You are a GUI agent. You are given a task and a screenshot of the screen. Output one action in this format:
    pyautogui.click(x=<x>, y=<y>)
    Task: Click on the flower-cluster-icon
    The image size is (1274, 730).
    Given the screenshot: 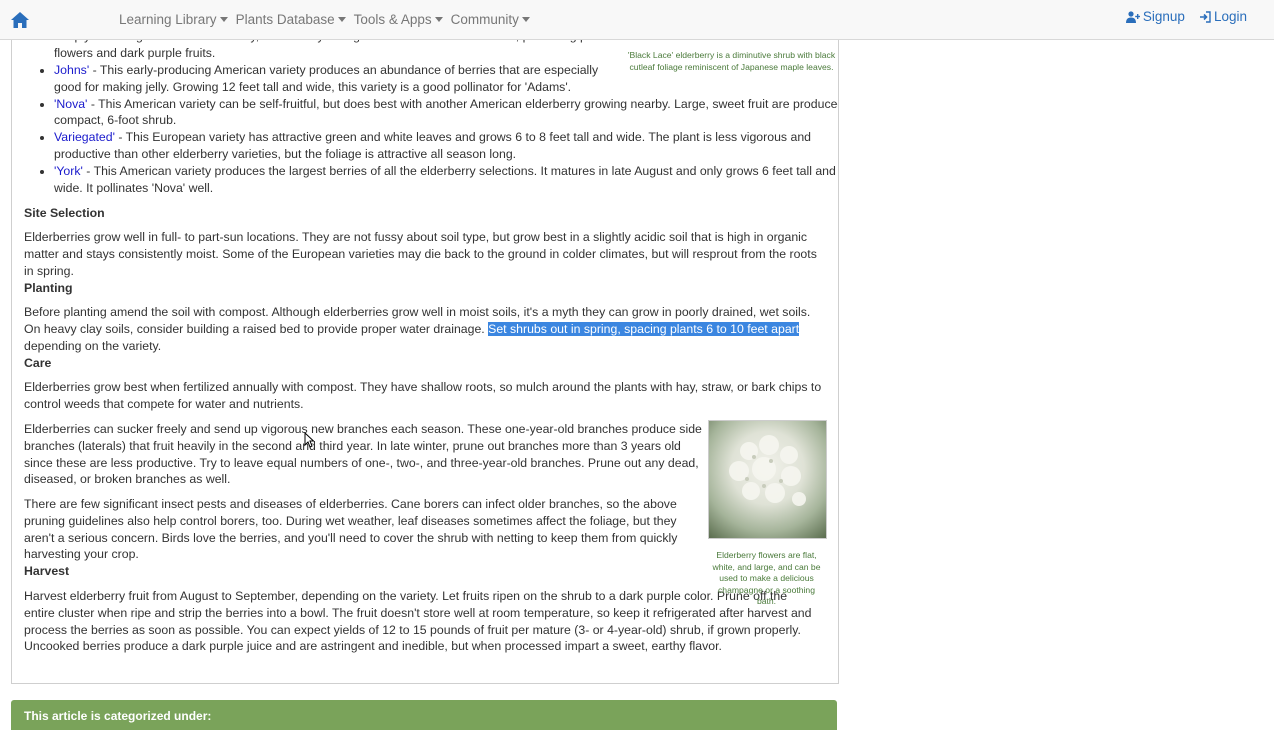 What is the action you would take?
    pyautogui.click(x=767, y=470)
    